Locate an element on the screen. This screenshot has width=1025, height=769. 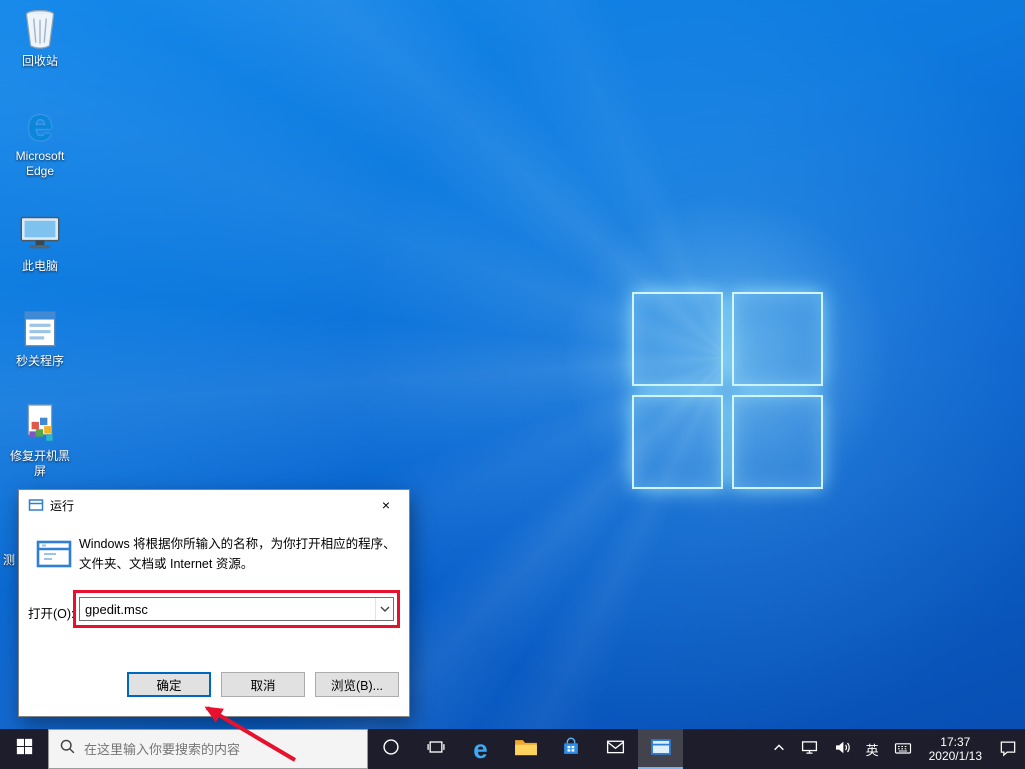
start-icon is located at coordinates (24, 749).